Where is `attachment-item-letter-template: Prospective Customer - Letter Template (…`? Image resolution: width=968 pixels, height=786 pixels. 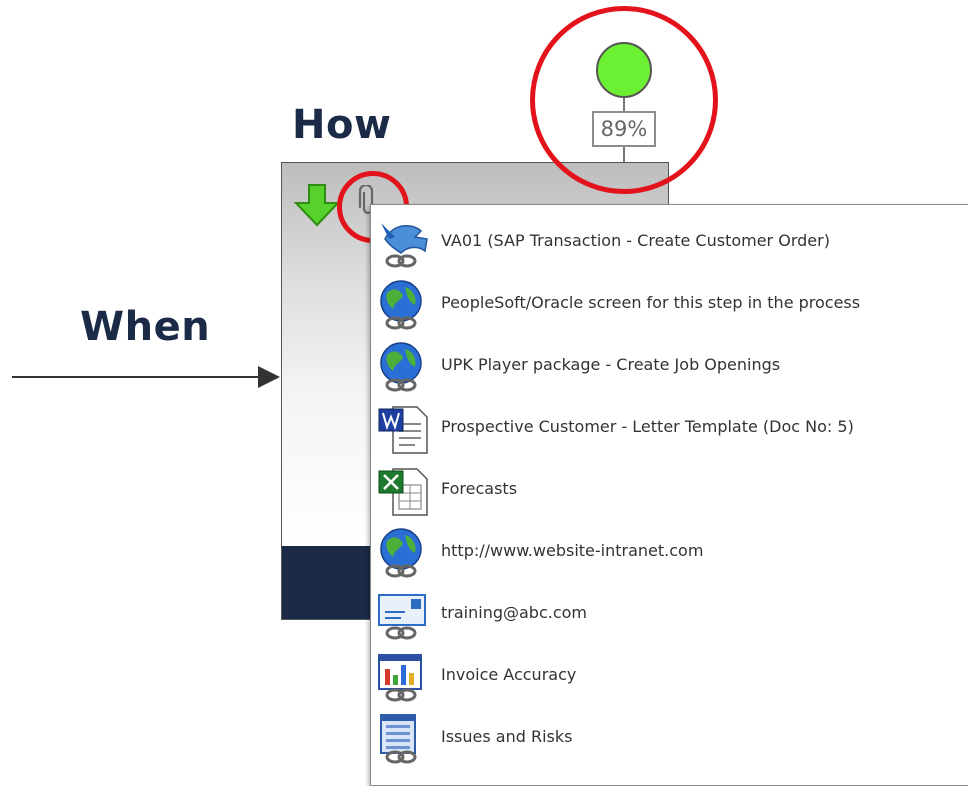
attachment-item-letter-template: Prospective Customer - Letter Template (… is located at coordinates (669, 427).